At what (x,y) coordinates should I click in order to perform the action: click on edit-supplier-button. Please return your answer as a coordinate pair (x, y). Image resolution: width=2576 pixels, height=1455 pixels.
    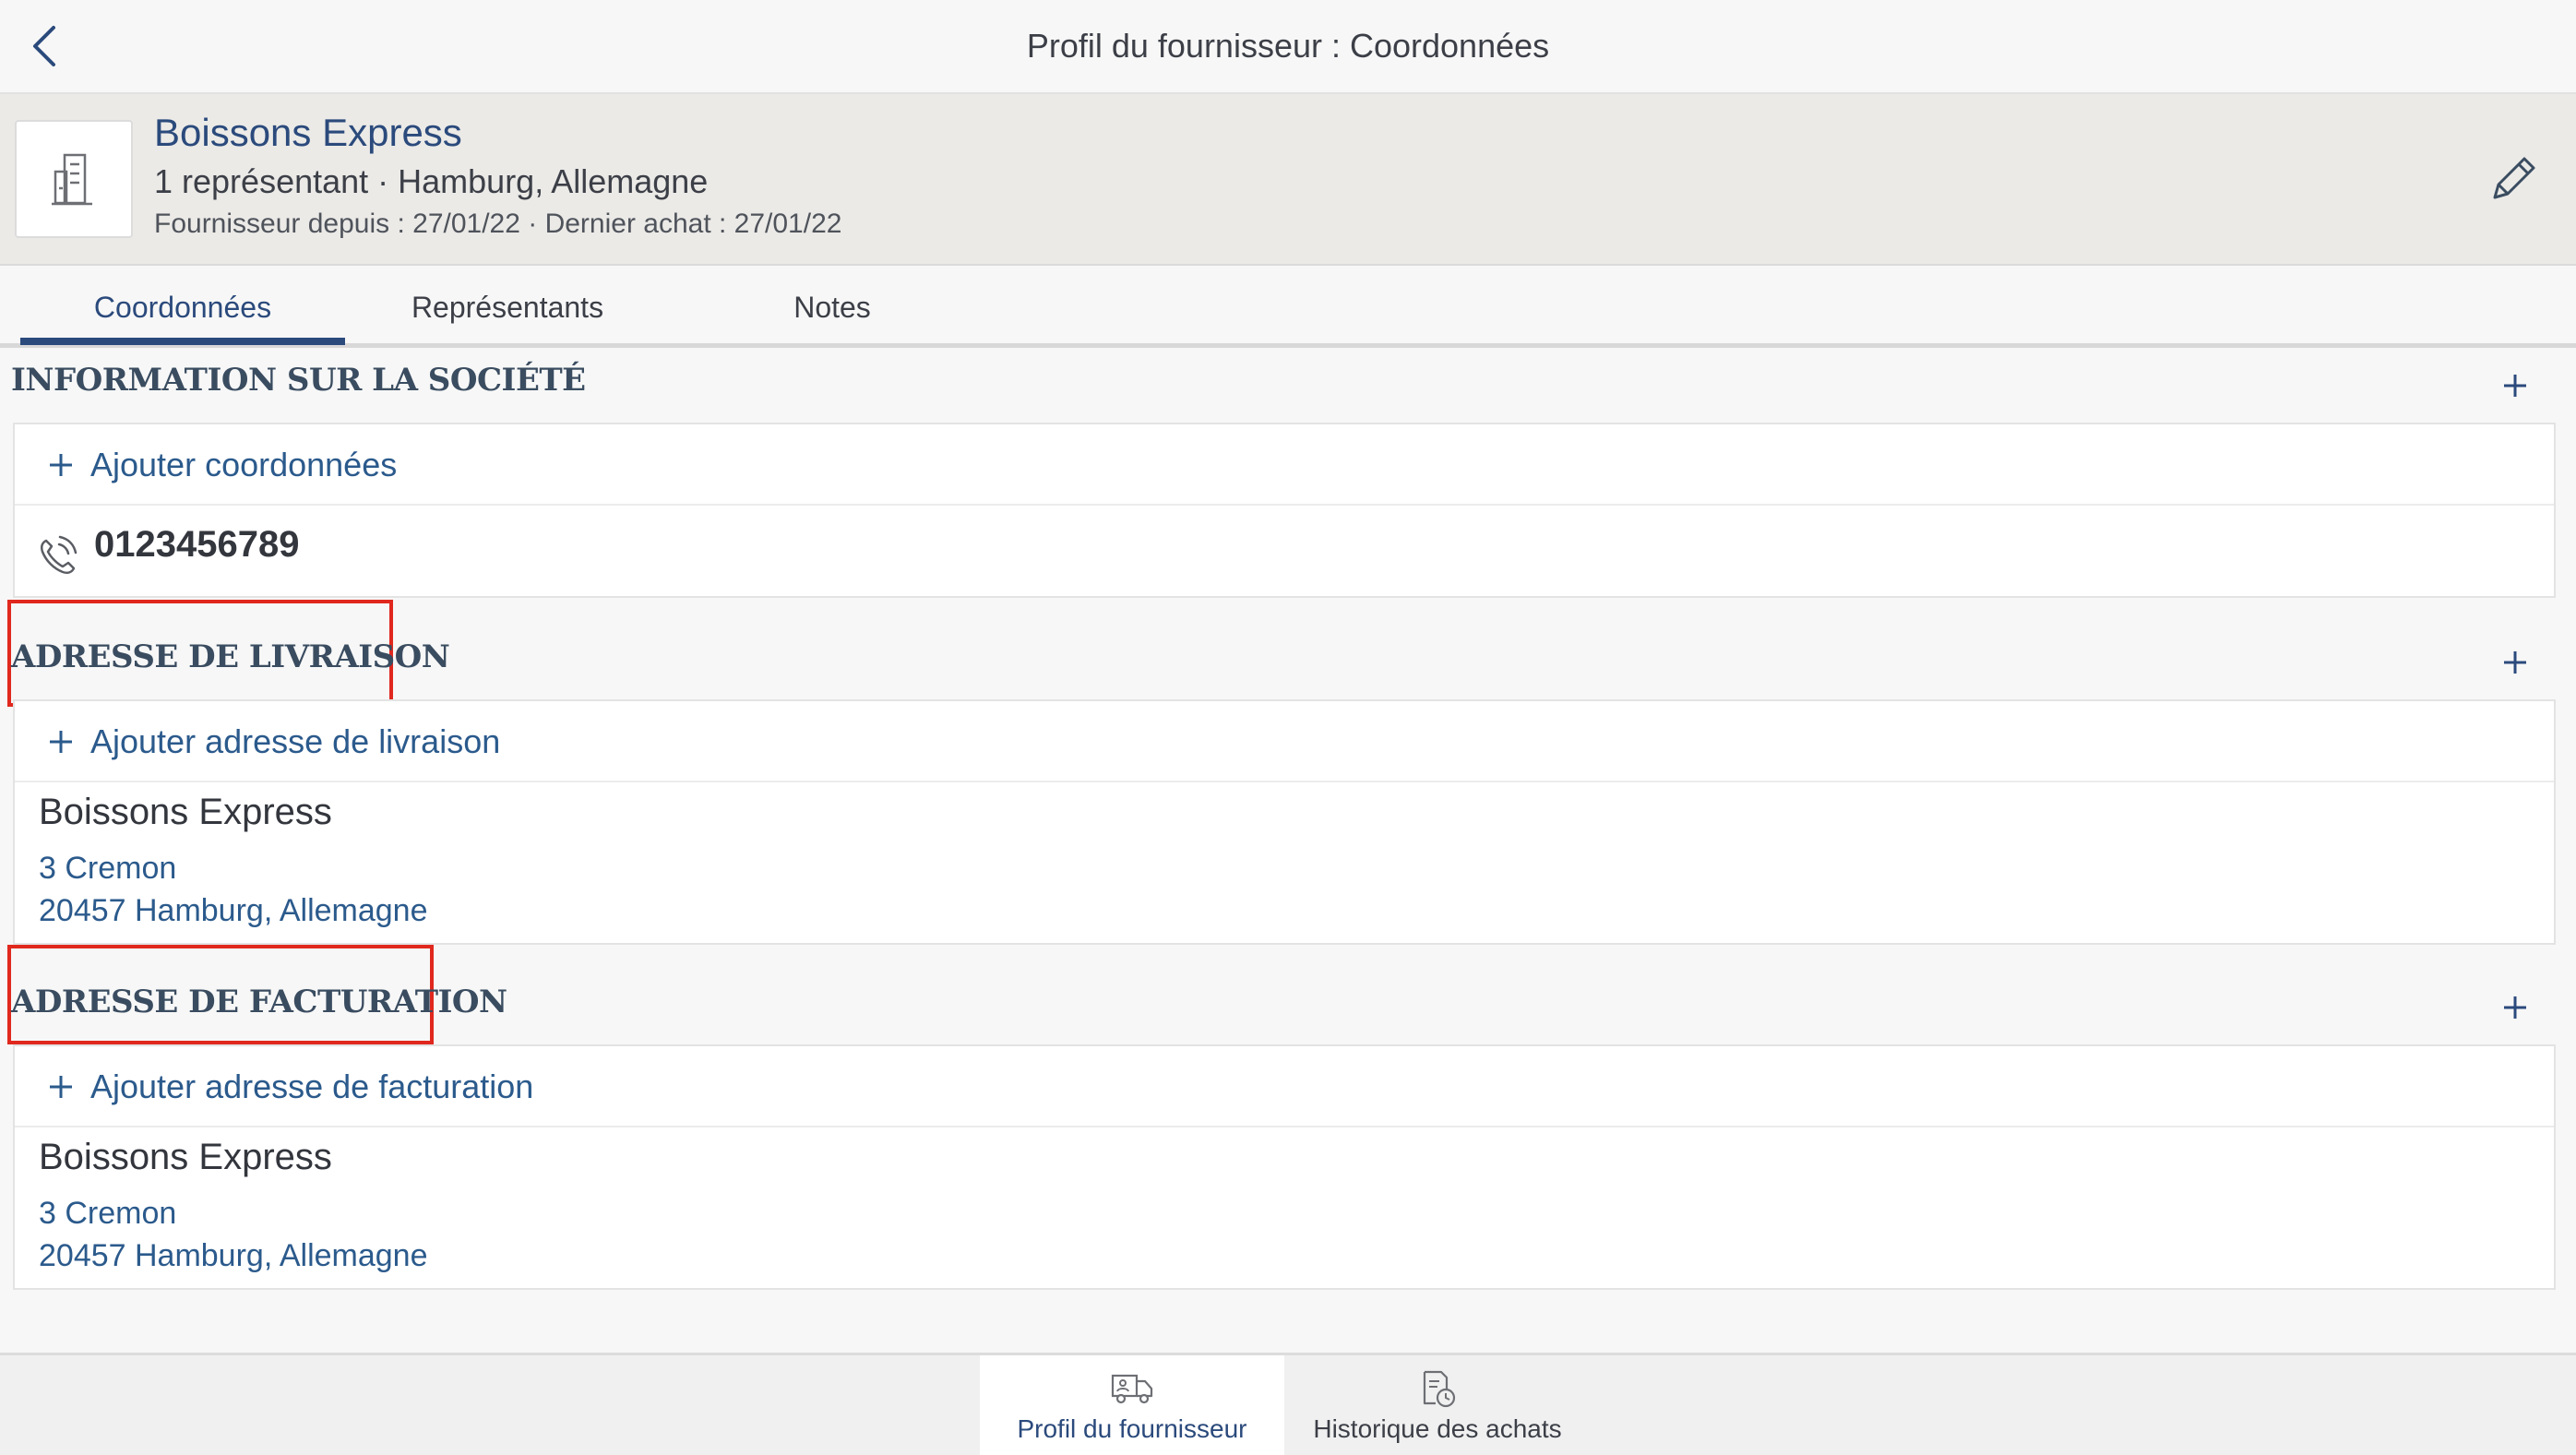
    Looking at the image, I should click on (2513, 179).